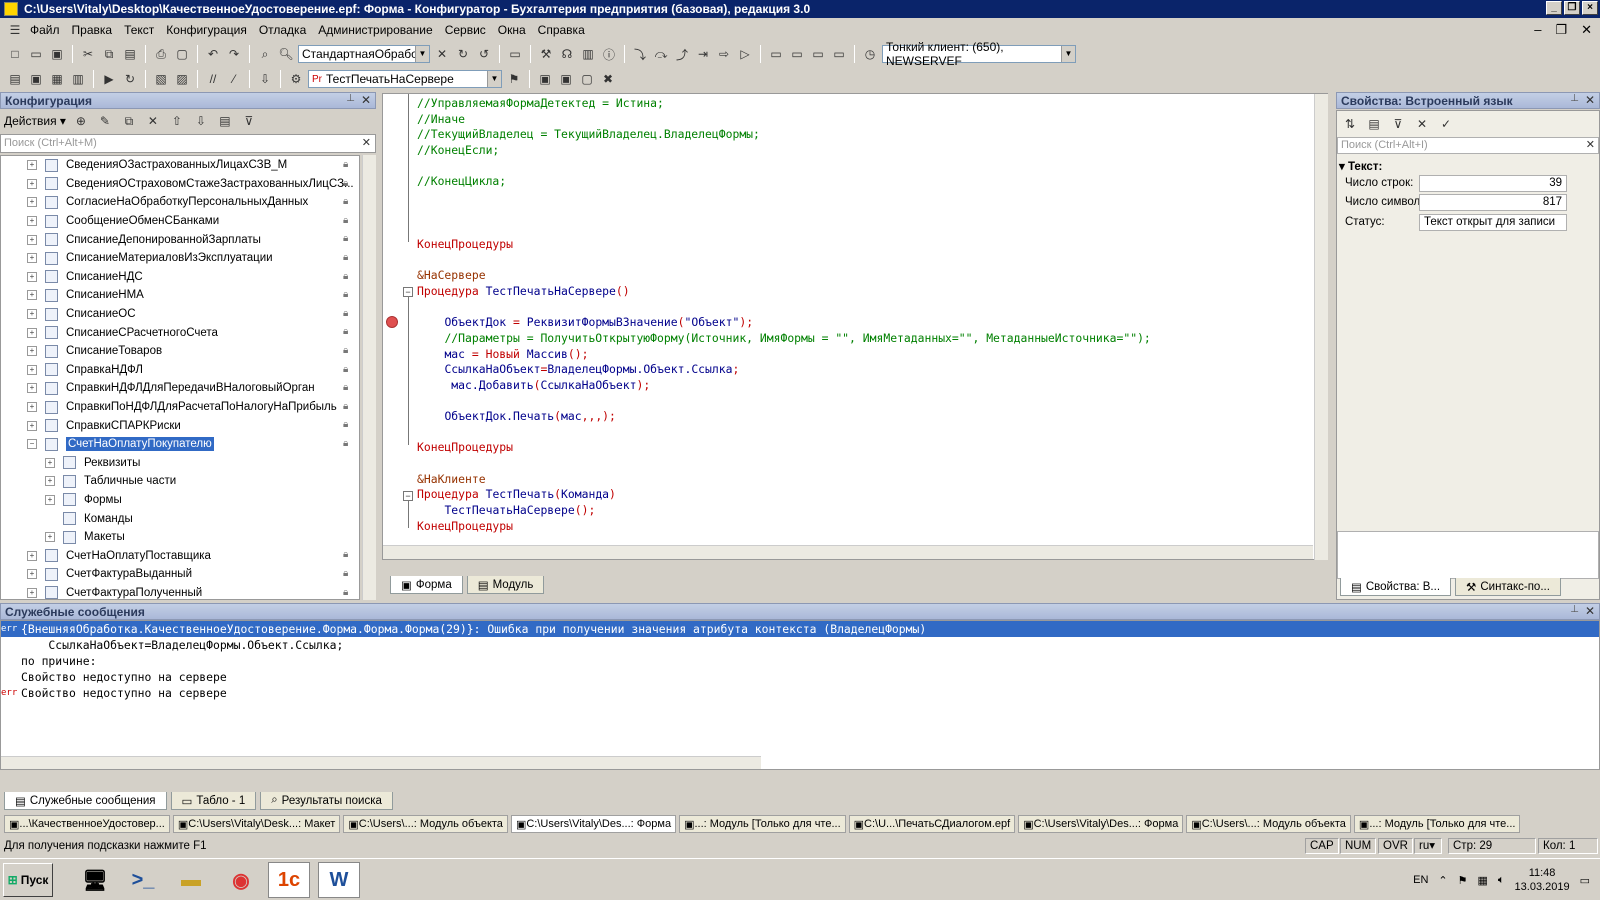 This screenshot has height=900, width=1600. Describe the element at coordinates (36, 79) in the screenshot. I see `form-icon: ▣` at that location.